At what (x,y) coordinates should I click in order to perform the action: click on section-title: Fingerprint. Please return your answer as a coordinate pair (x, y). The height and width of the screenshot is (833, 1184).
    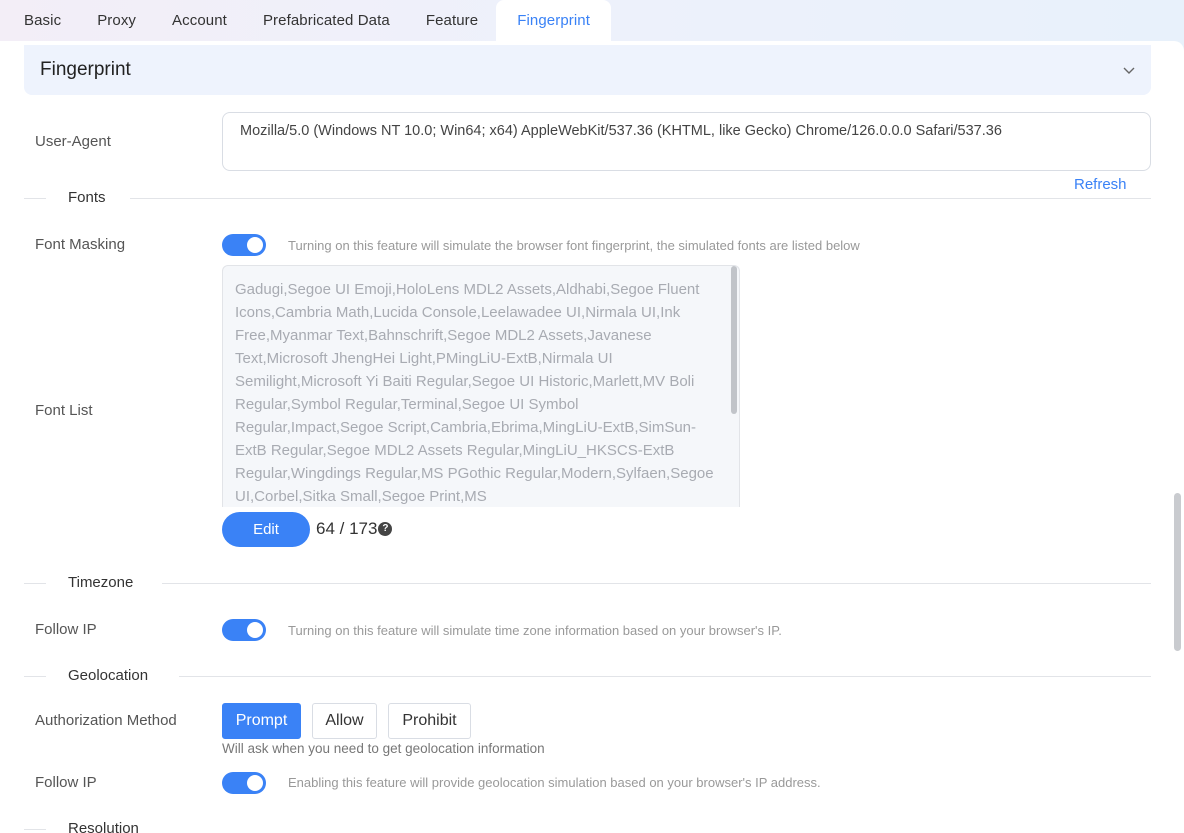
    Looking at the image, I should click on (85, 69).